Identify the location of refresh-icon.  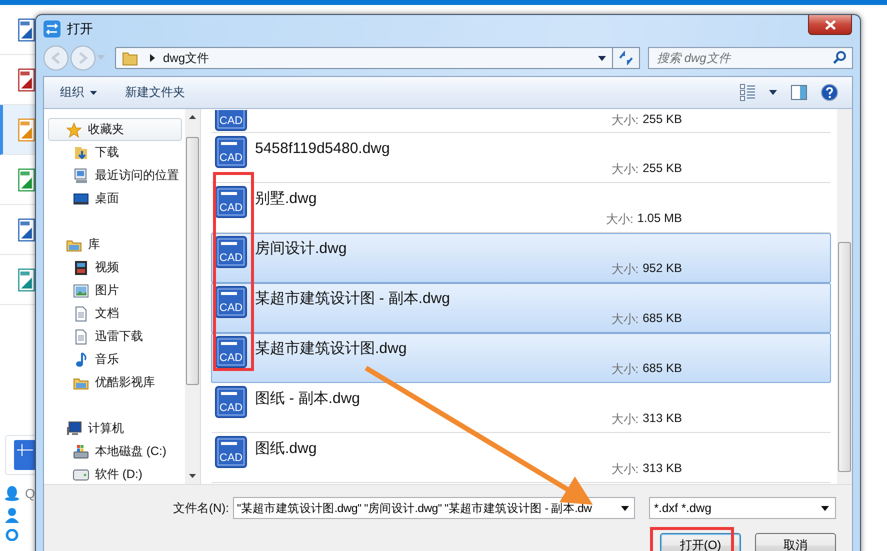
(626, 58).